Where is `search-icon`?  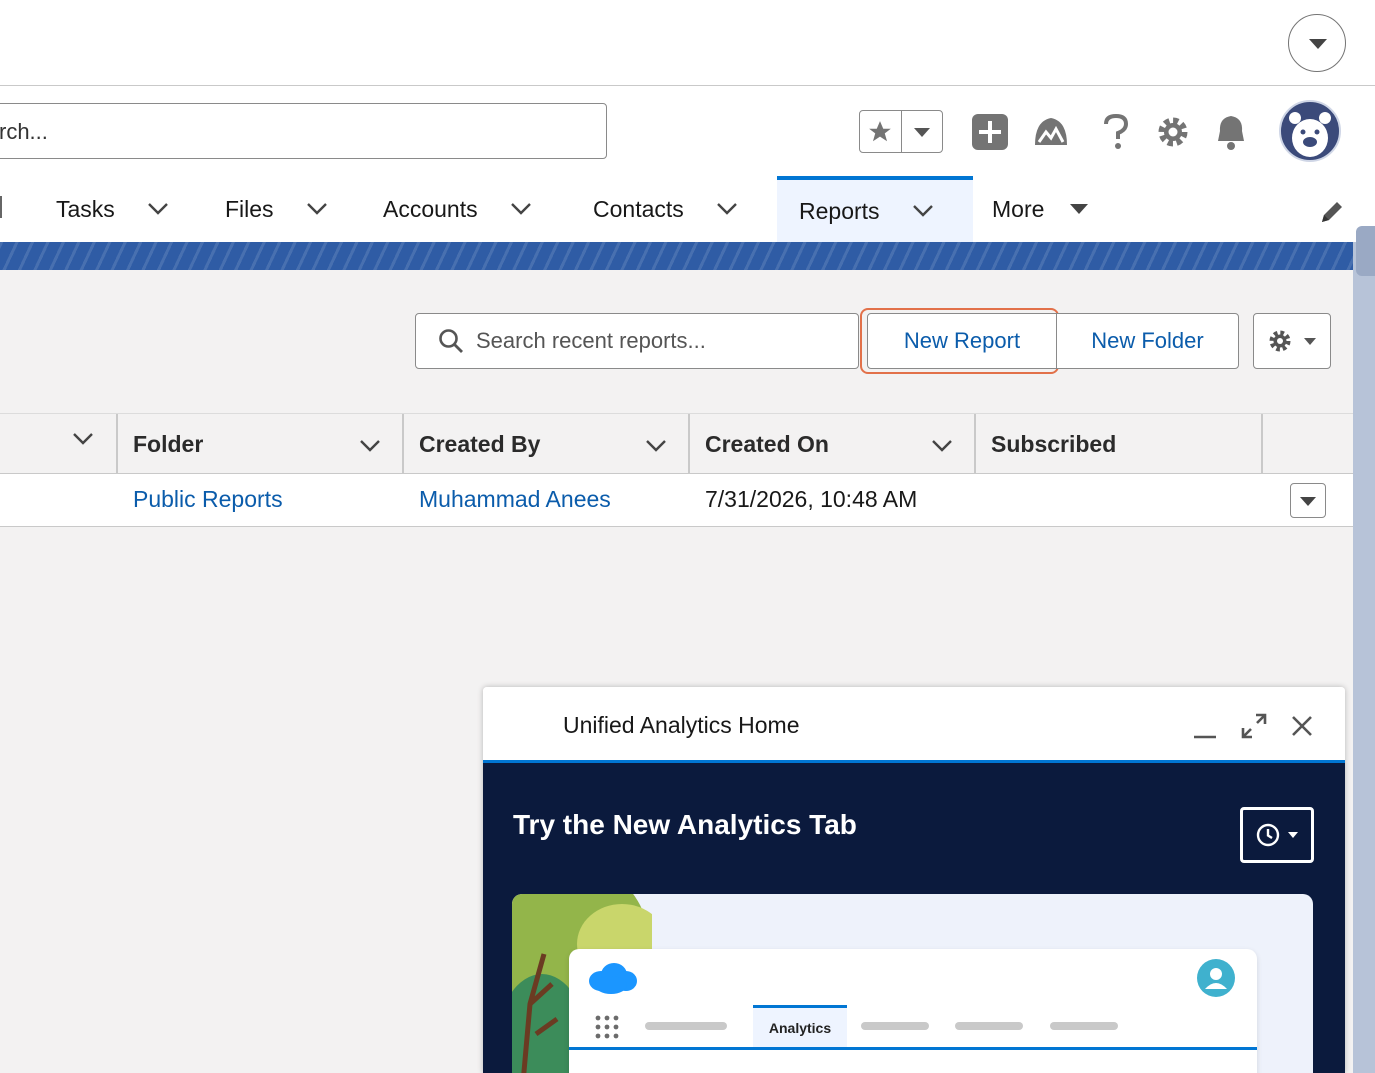
search-icon is located at coordinates (451, 341).